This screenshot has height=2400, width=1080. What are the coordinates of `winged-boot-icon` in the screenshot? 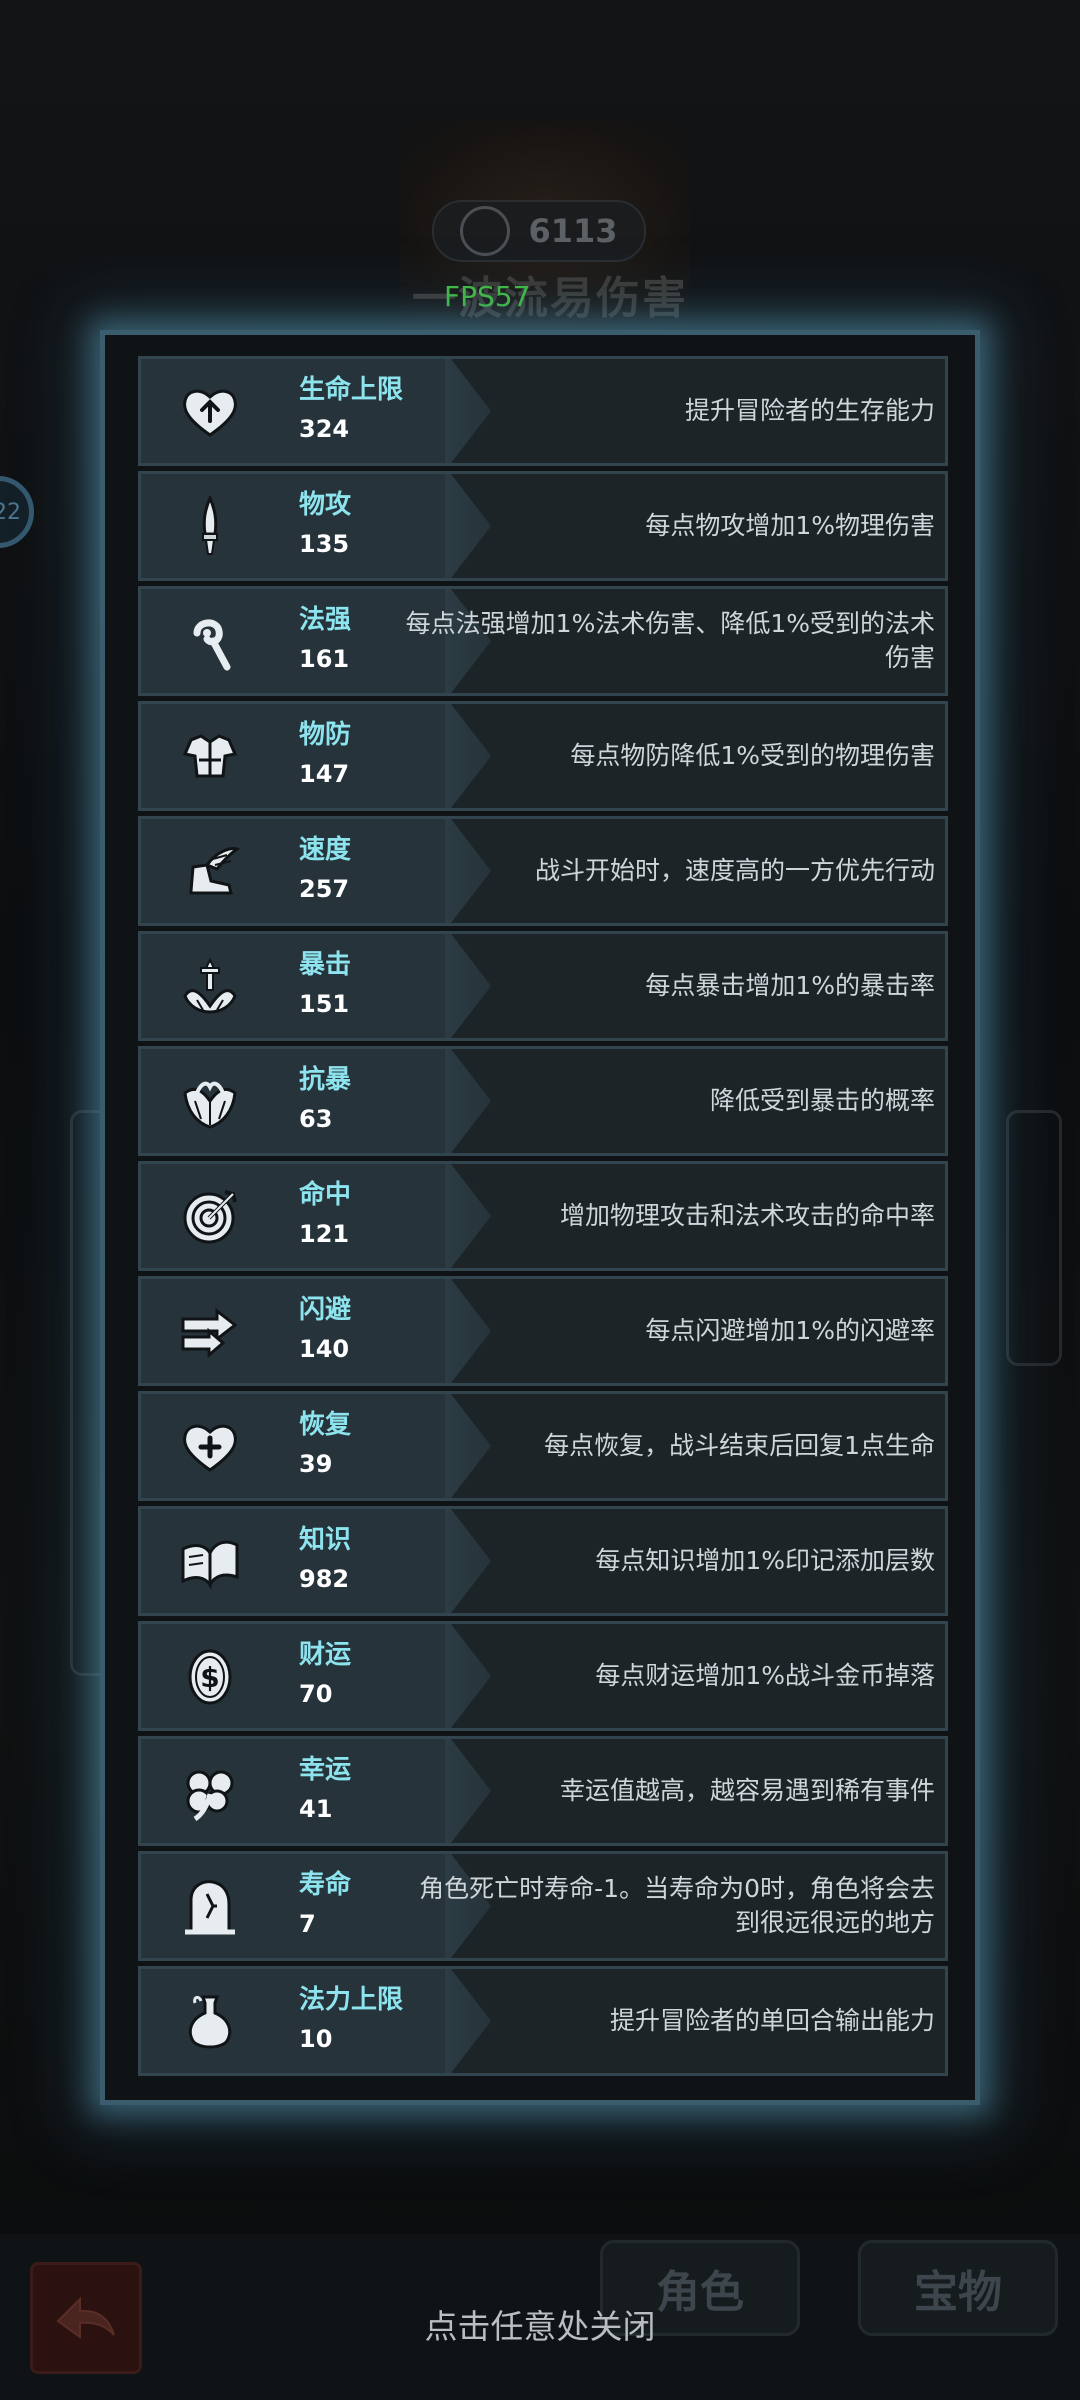 It's located at (210, 871).